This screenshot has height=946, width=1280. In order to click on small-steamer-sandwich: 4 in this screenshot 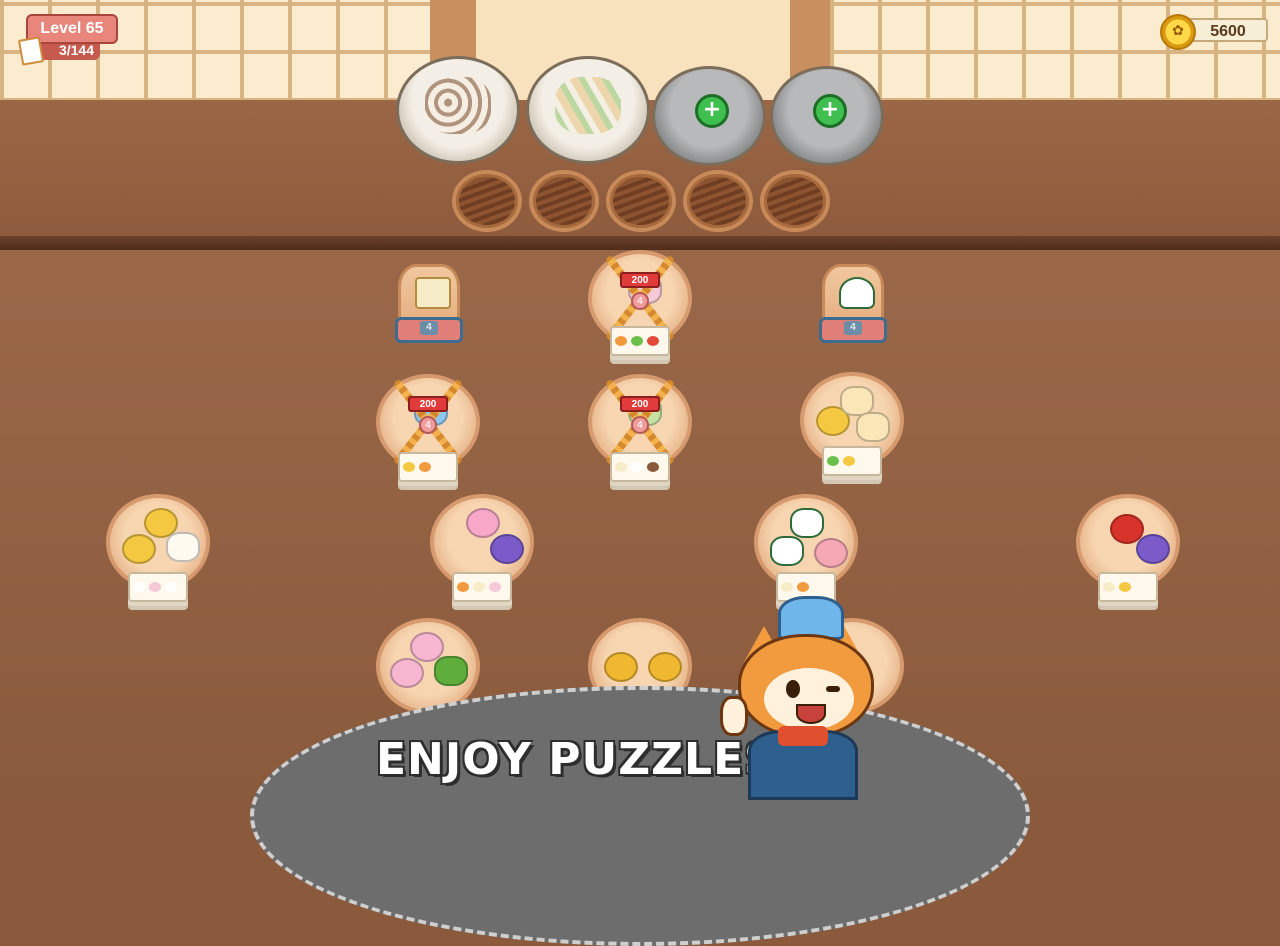, I will do `click(429, 303)`.